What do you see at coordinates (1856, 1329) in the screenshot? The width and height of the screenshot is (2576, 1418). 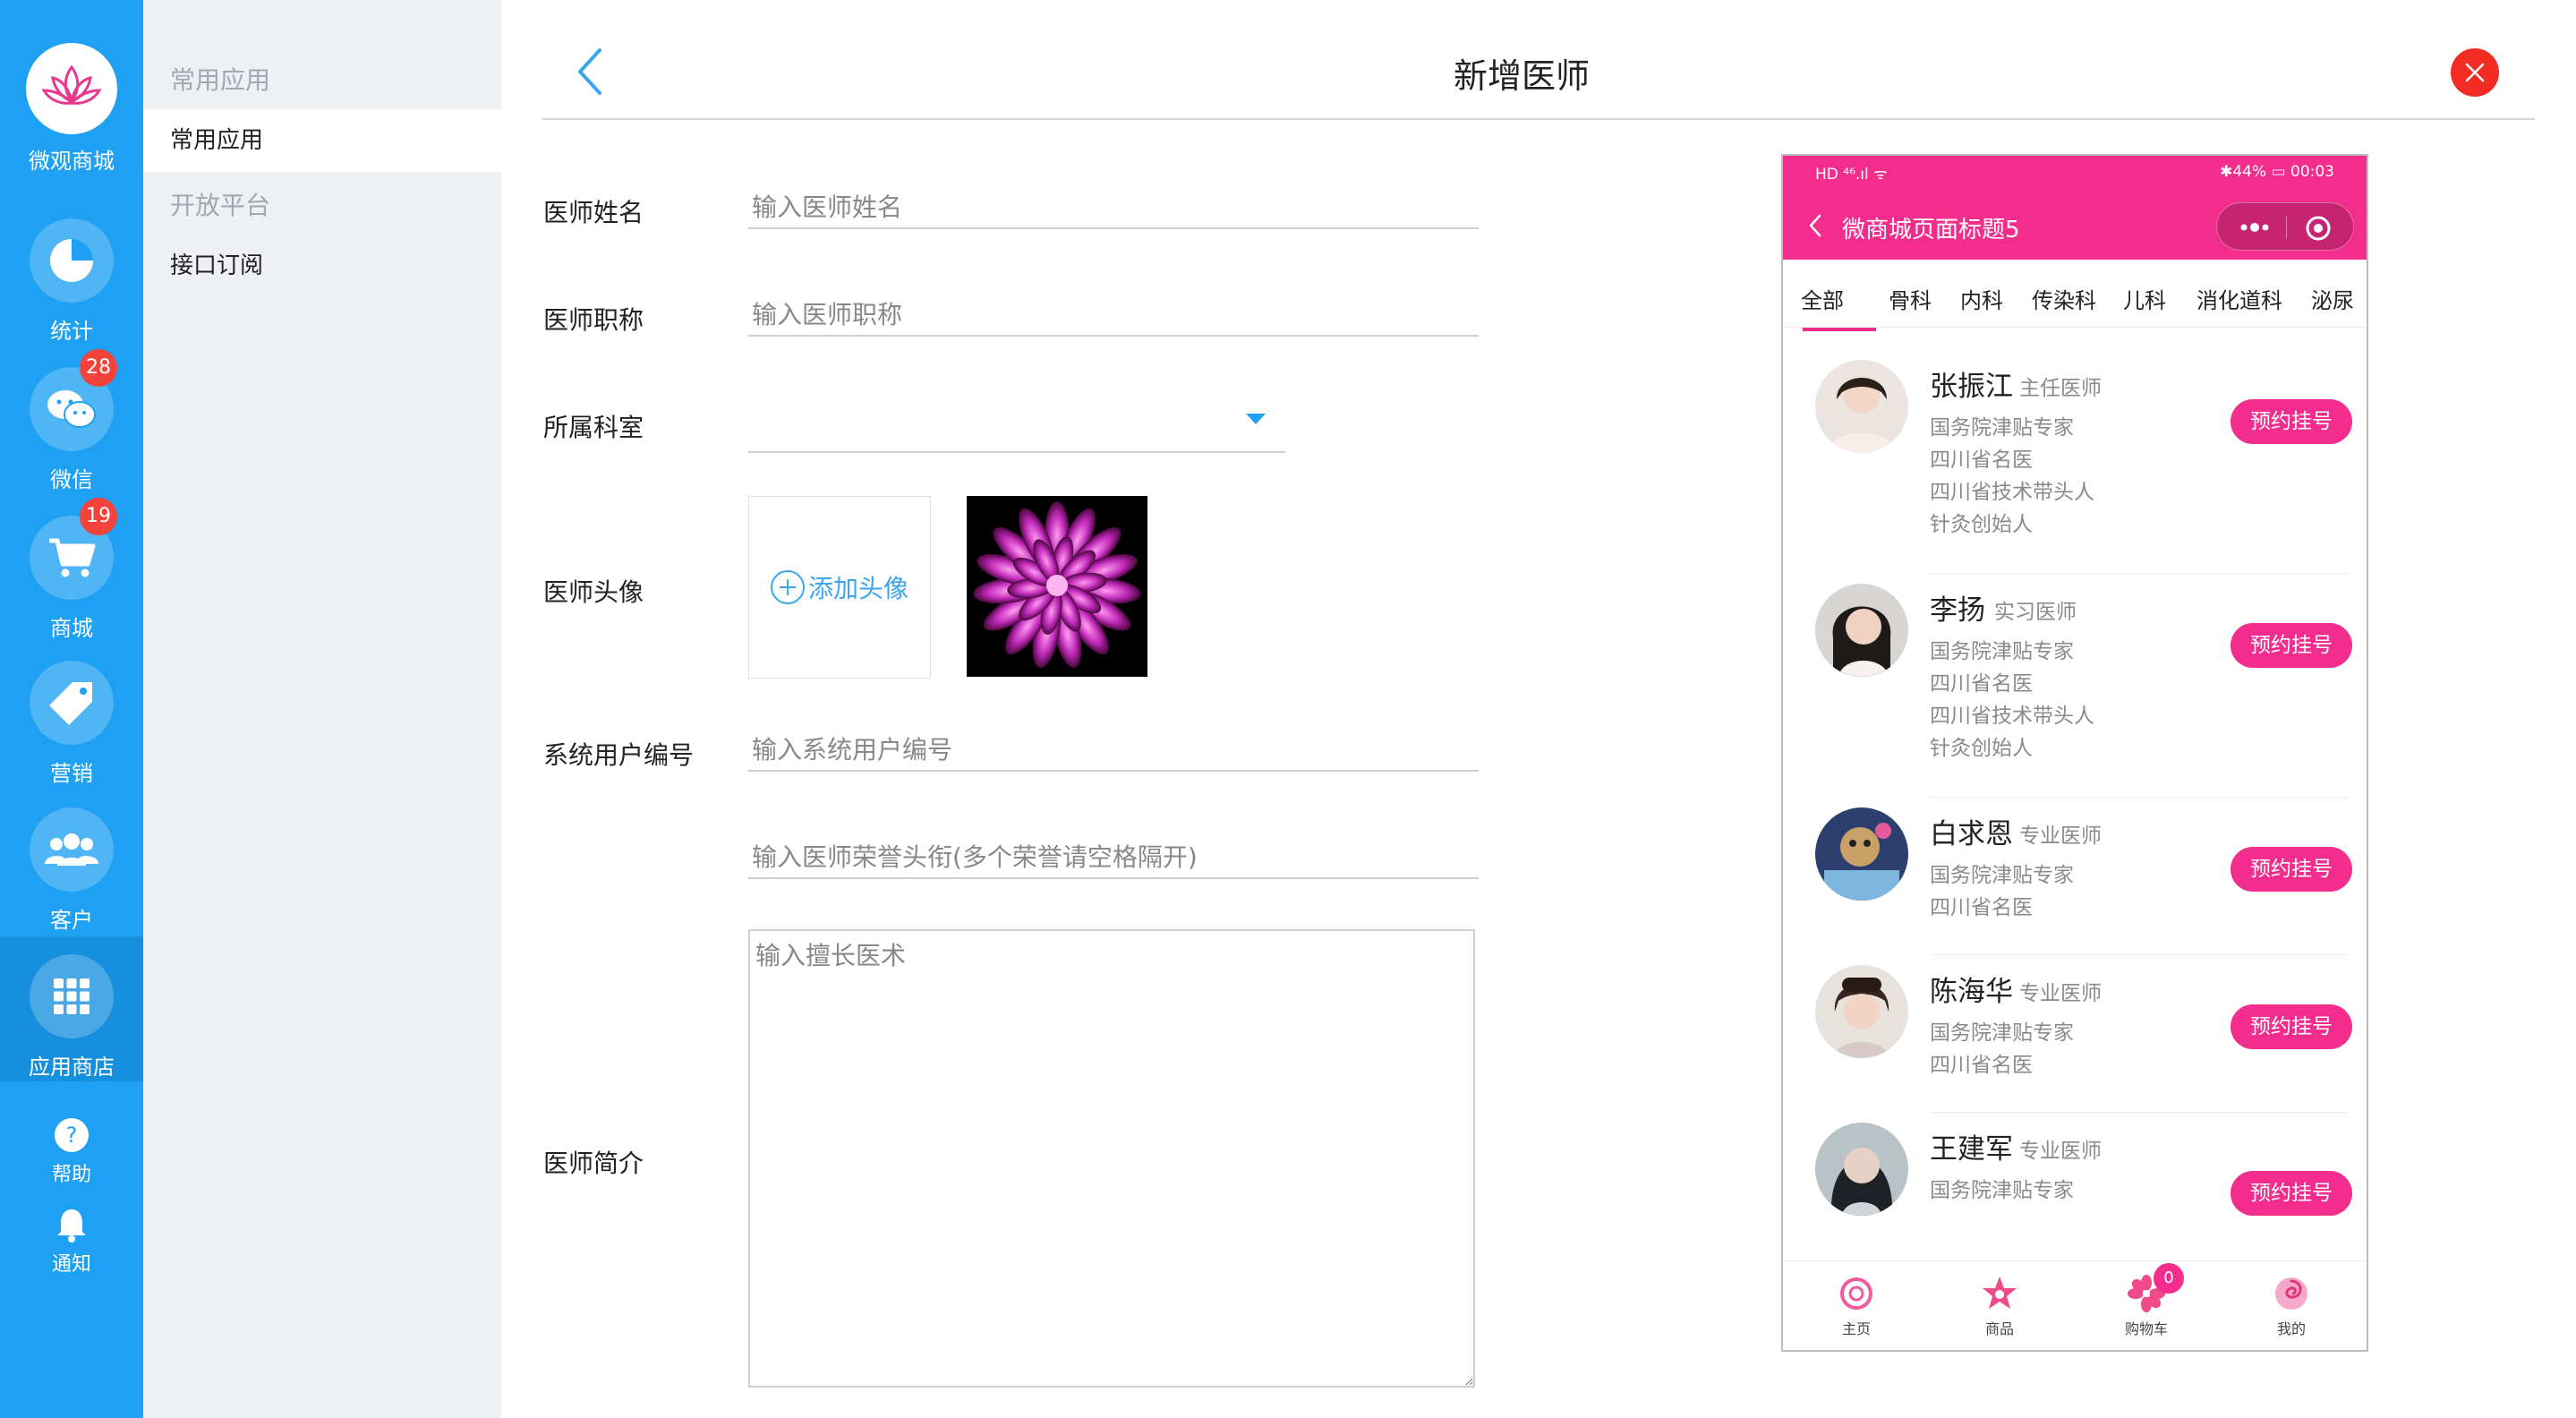 I see `tabbar-label: 主页` at bounding box center [1856, 1329].